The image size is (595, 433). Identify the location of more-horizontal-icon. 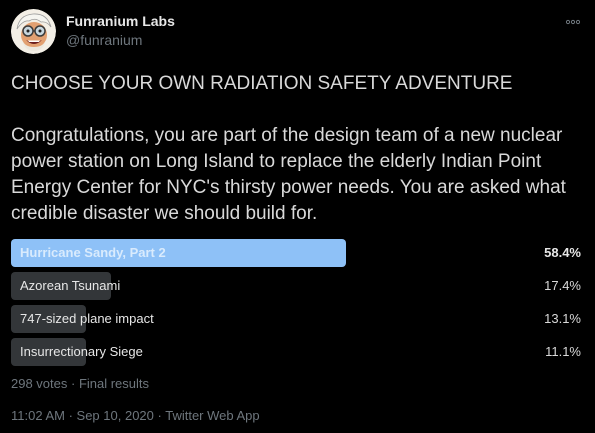
(573, 19).